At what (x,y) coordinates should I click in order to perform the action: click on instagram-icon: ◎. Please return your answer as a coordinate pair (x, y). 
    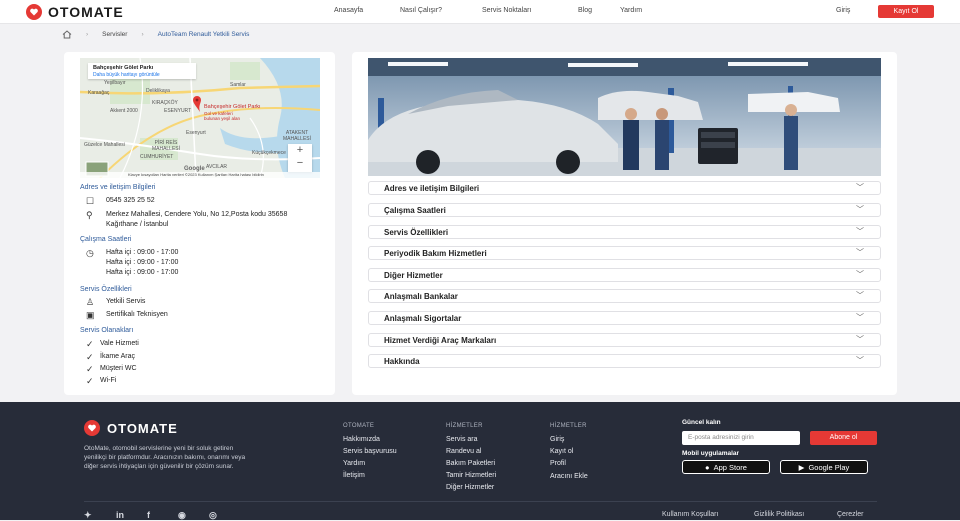
    Looking at the image, I should click on (213, 515).